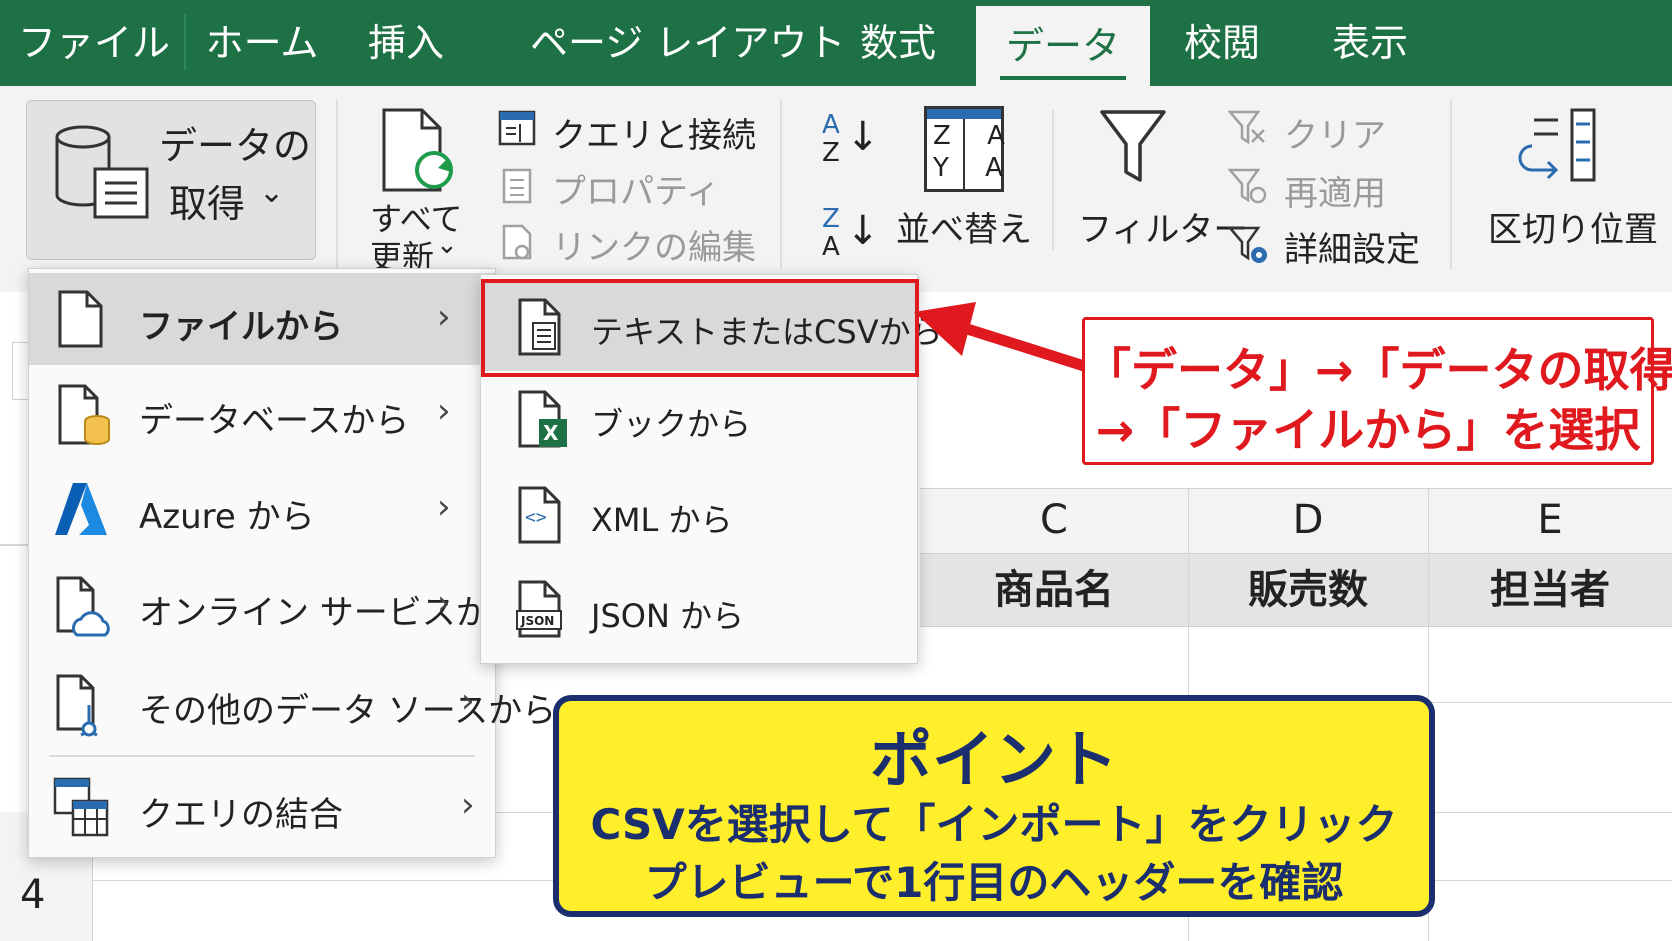 This screenshot has width=1672, height=941. Describe the element at coordinates (898, 43) in the screenshot. I see `tab-formulas: 数式` at that location.